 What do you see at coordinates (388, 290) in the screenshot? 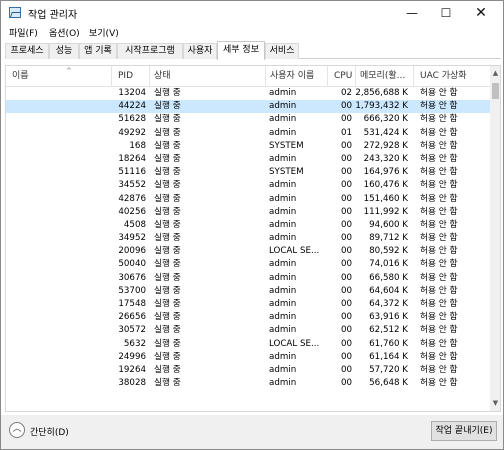
I see `memory-cell: 64,604 K` at bounding box center [388, 290].